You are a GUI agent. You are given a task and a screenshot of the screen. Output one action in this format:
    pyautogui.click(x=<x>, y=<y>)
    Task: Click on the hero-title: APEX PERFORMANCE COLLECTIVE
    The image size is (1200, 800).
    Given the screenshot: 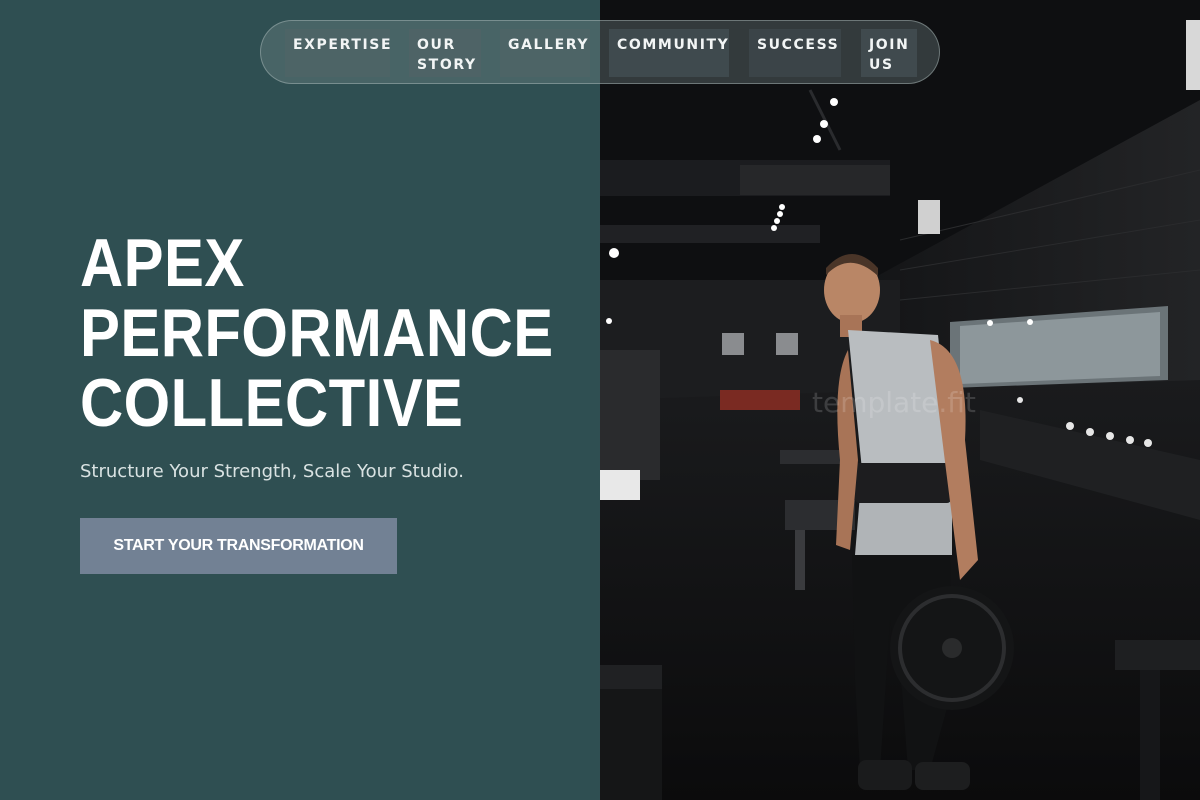 What is the action you would take?
    pyautogui.click(x=317, y=333)
    